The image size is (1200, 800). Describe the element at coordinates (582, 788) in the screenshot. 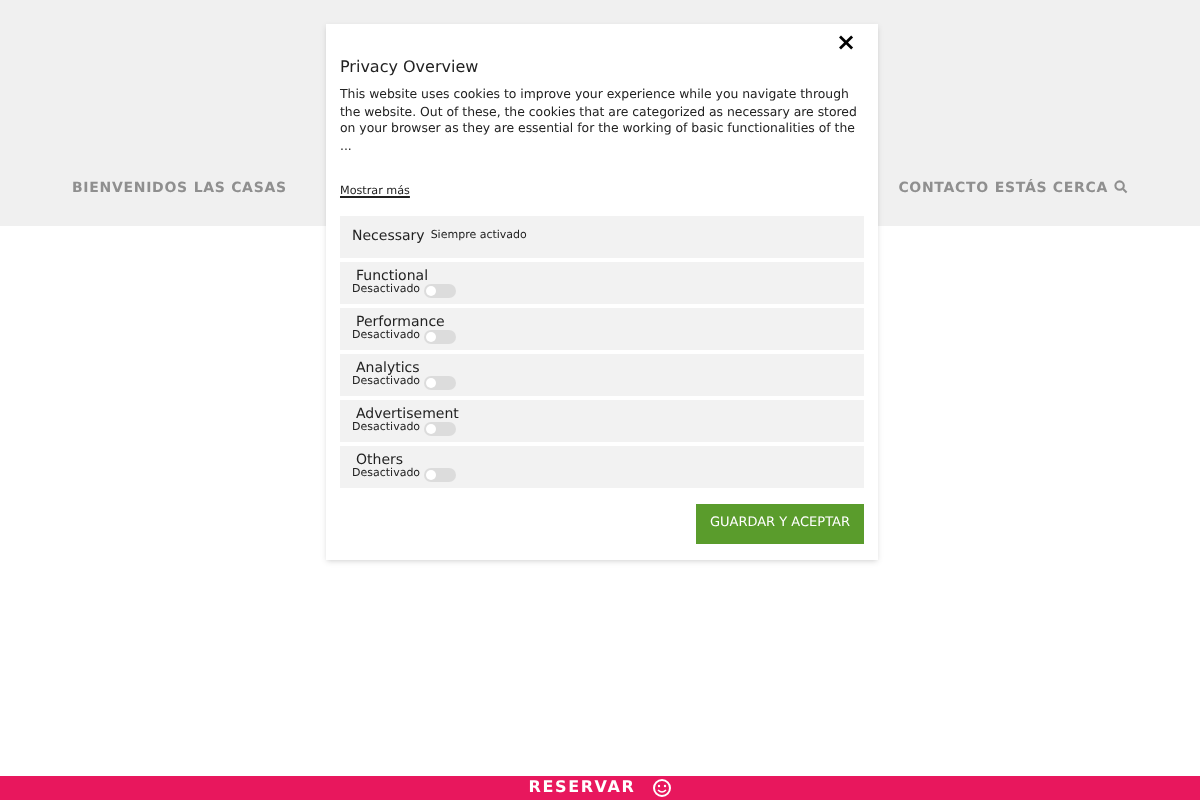

I see `reserve-link: RESERVAR` at that location.